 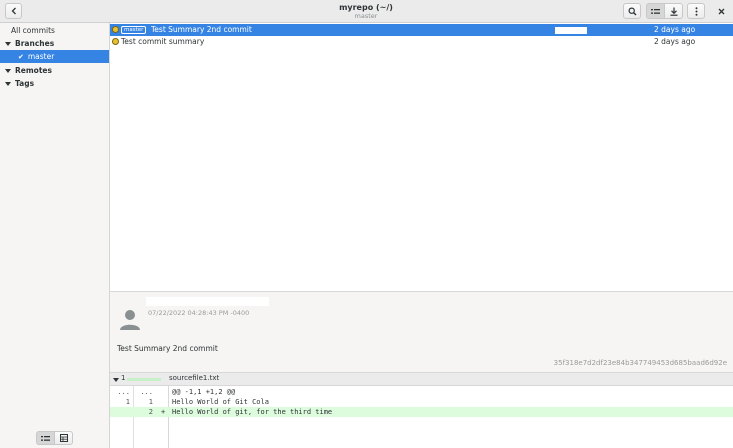 I want to click on download-icon, so click(x=673, y=11).